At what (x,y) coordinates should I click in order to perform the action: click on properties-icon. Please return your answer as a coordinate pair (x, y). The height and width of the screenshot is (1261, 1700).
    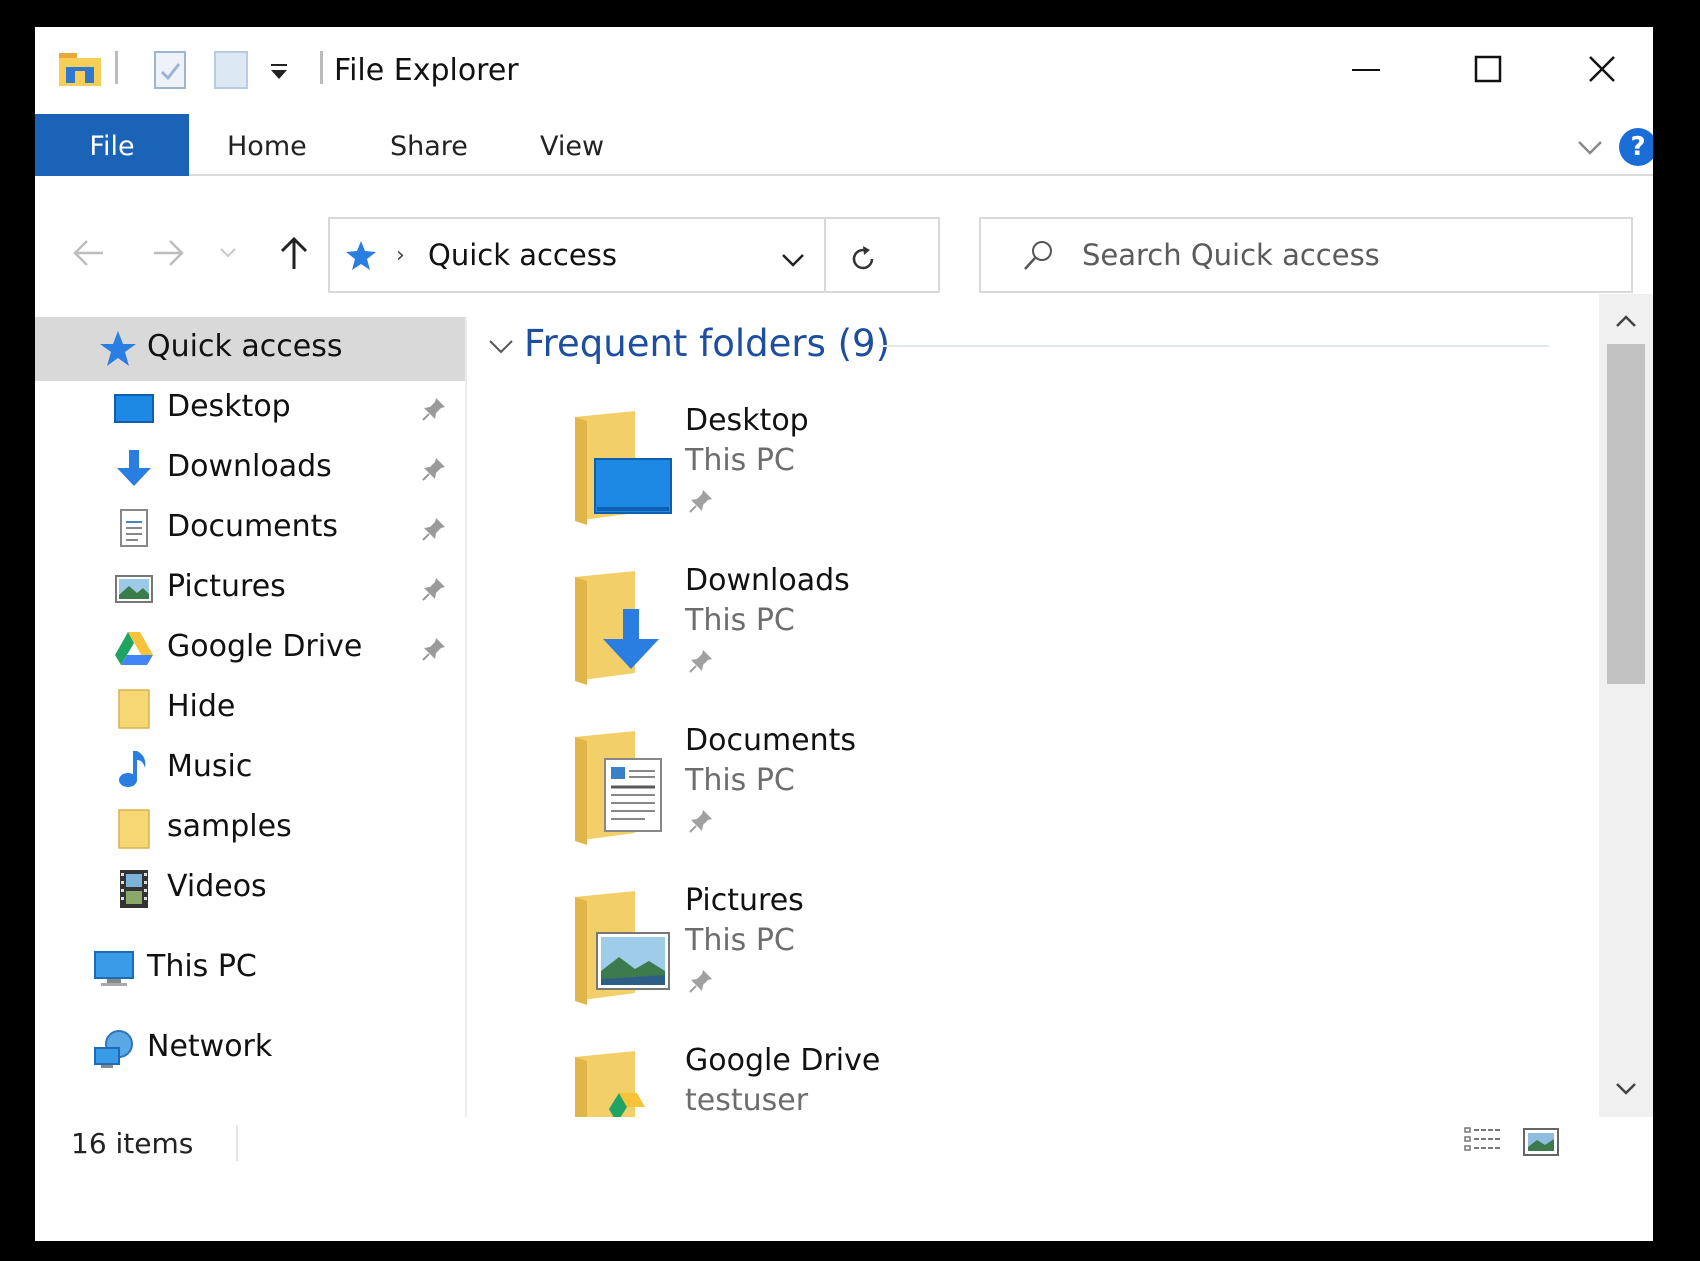
    Looking at the image, I should click on (170, 70).